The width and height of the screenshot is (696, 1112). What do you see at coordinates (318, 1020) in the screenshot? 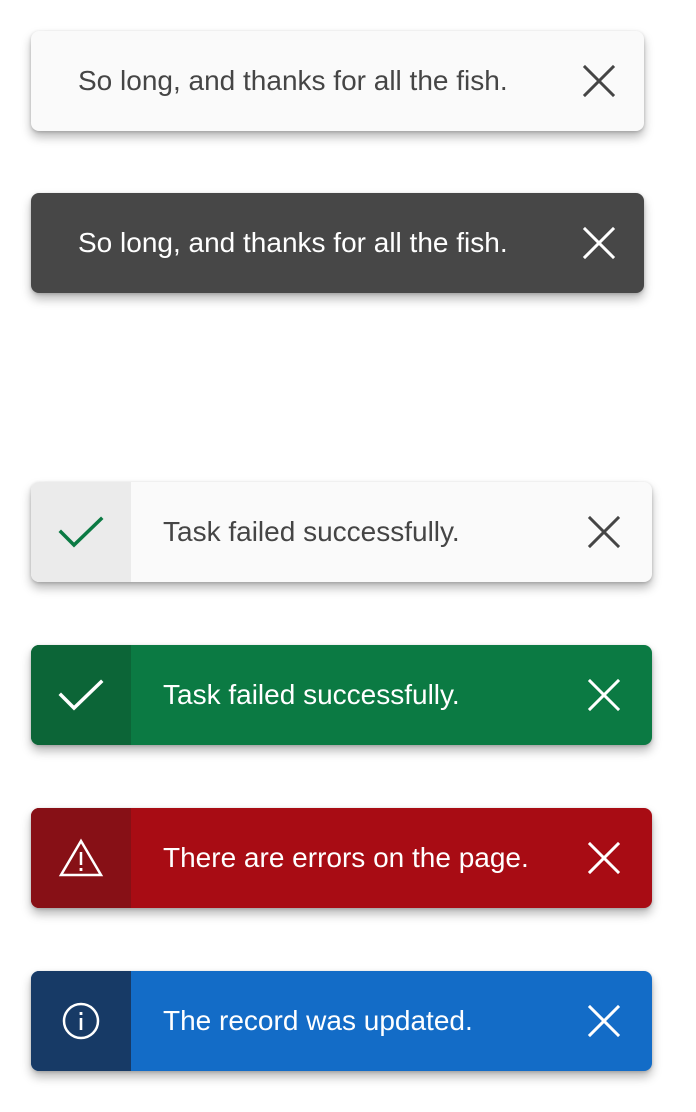
I see `toast-message: The record was updated.` at bounding box center [318, 1020].